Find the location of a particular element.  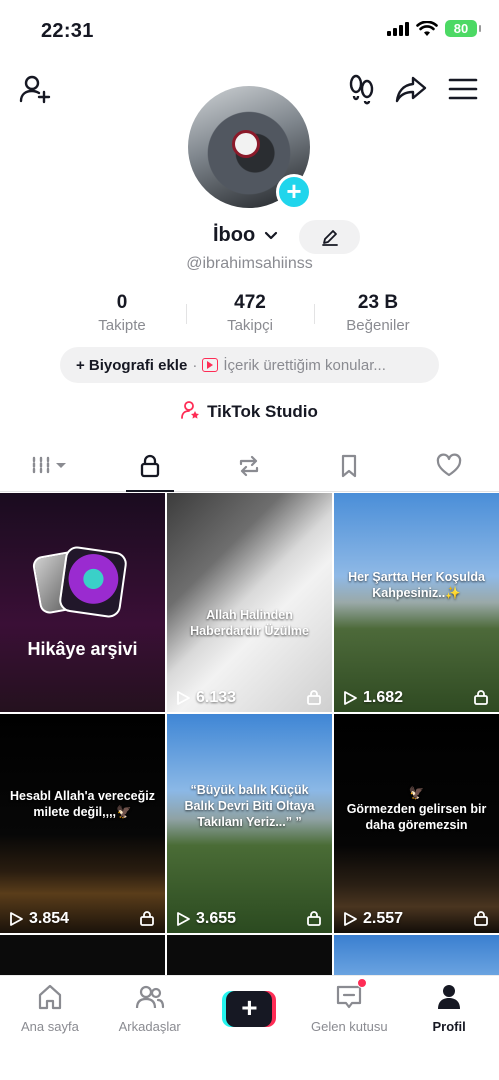

nav-profile-label: Profil is located at coordinates (449, 1026).